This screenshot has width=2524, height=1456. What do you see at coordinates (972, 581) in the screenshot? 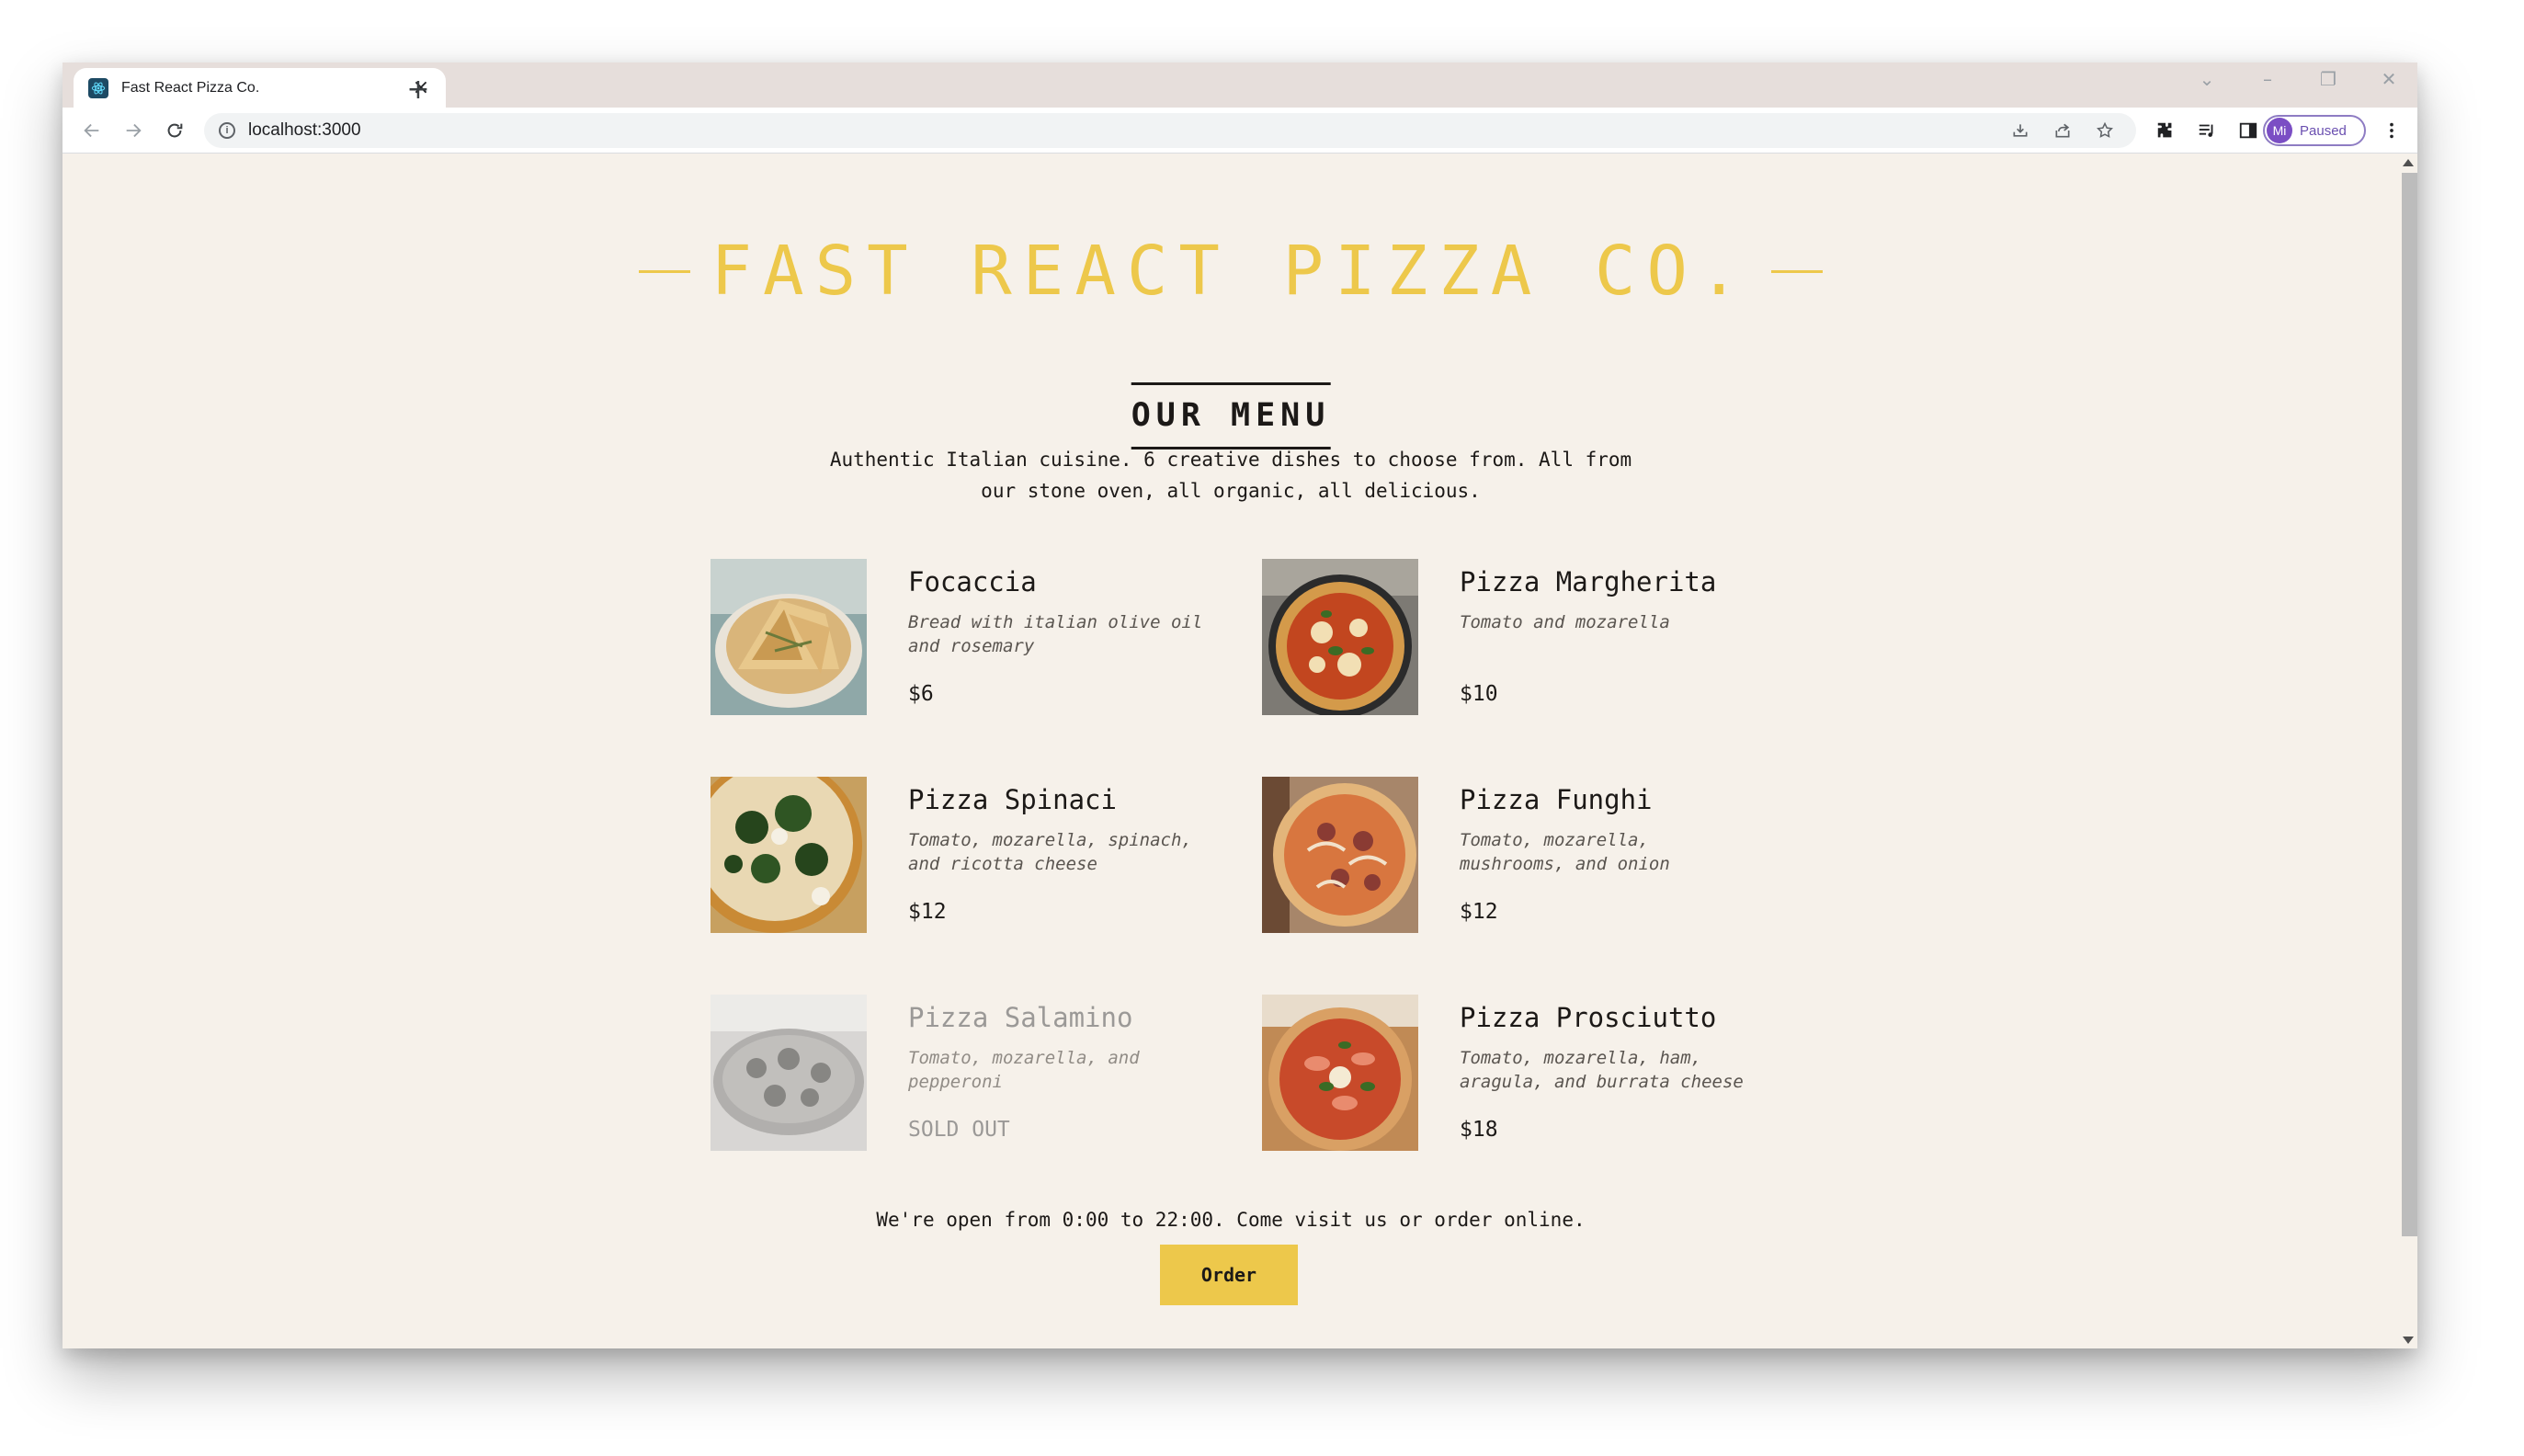
I see `pizza-name: Focaccia` at bounding box center [972, 581].